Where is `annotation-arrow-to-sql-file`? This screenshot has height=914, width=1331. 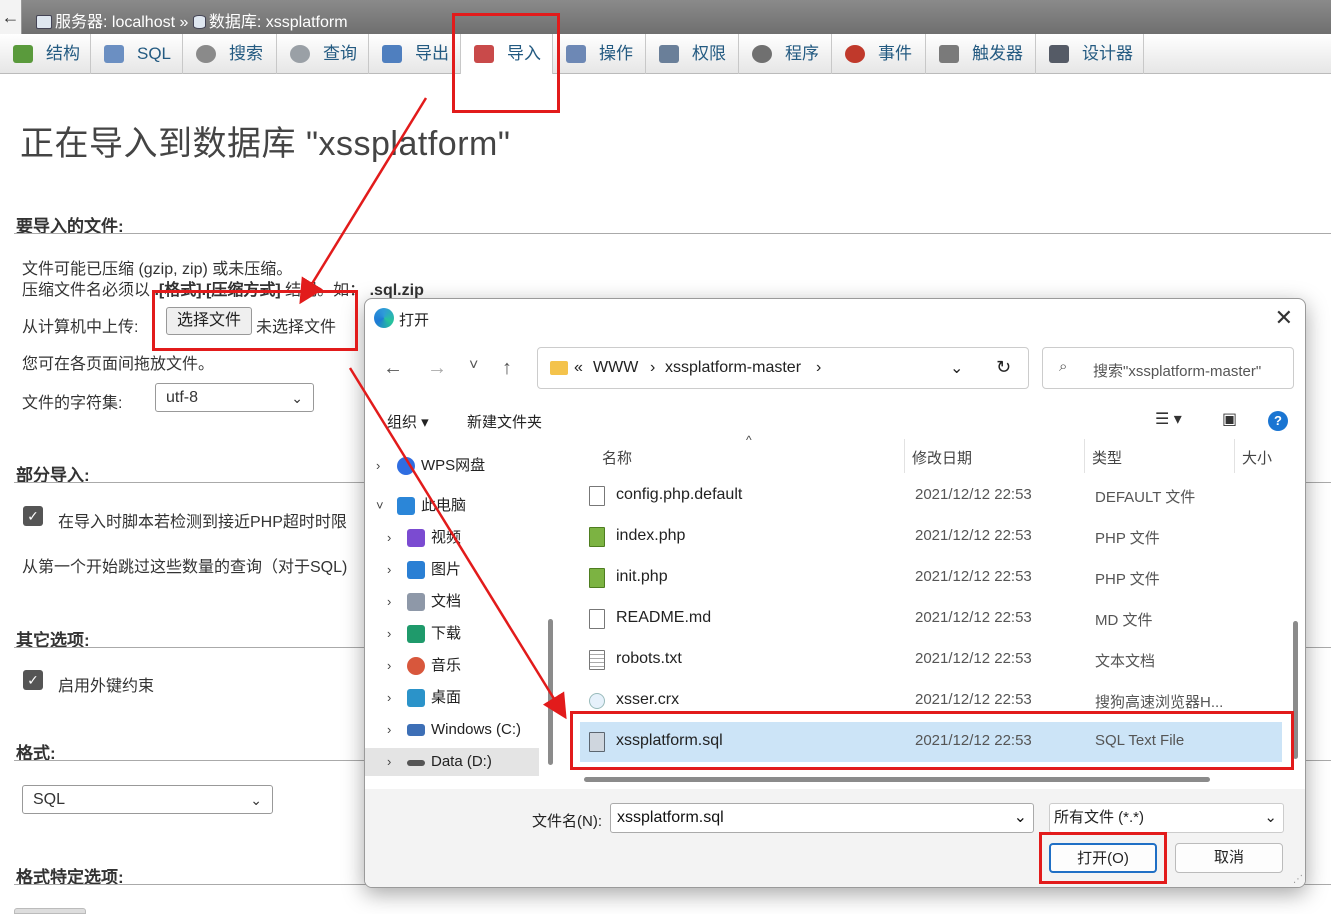
annotation-arrow-to-sql-file is located at coordinates (457, 543).